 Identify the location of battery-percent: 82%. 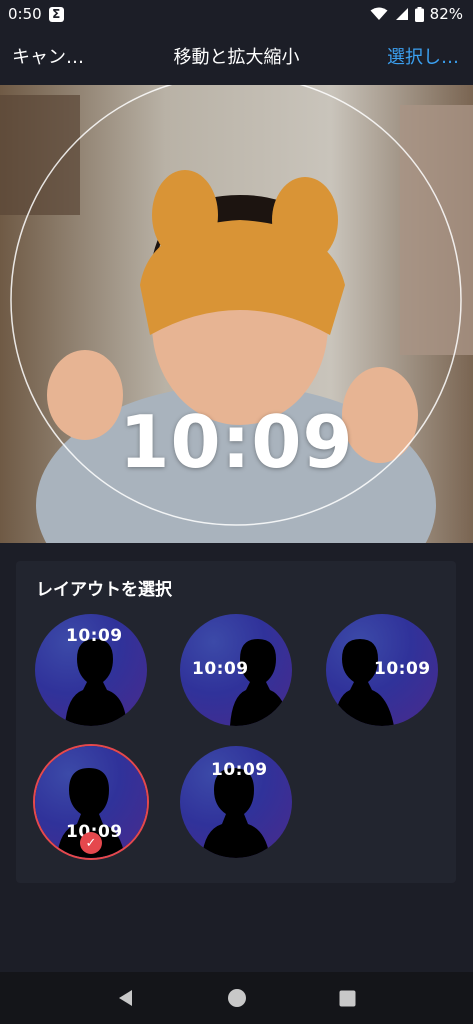
(446, 14).